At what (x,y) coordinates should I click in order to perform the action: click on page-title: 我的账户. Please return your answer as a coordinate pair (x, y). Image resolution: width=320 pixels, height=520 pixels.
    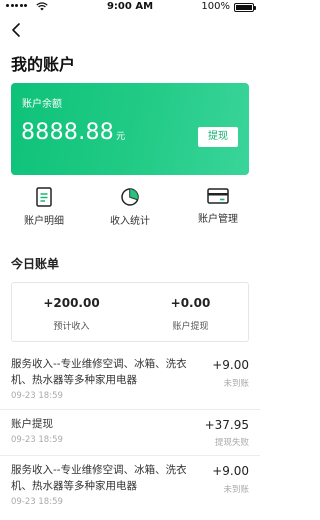
    Looking at the image, I should click on (43, 64).